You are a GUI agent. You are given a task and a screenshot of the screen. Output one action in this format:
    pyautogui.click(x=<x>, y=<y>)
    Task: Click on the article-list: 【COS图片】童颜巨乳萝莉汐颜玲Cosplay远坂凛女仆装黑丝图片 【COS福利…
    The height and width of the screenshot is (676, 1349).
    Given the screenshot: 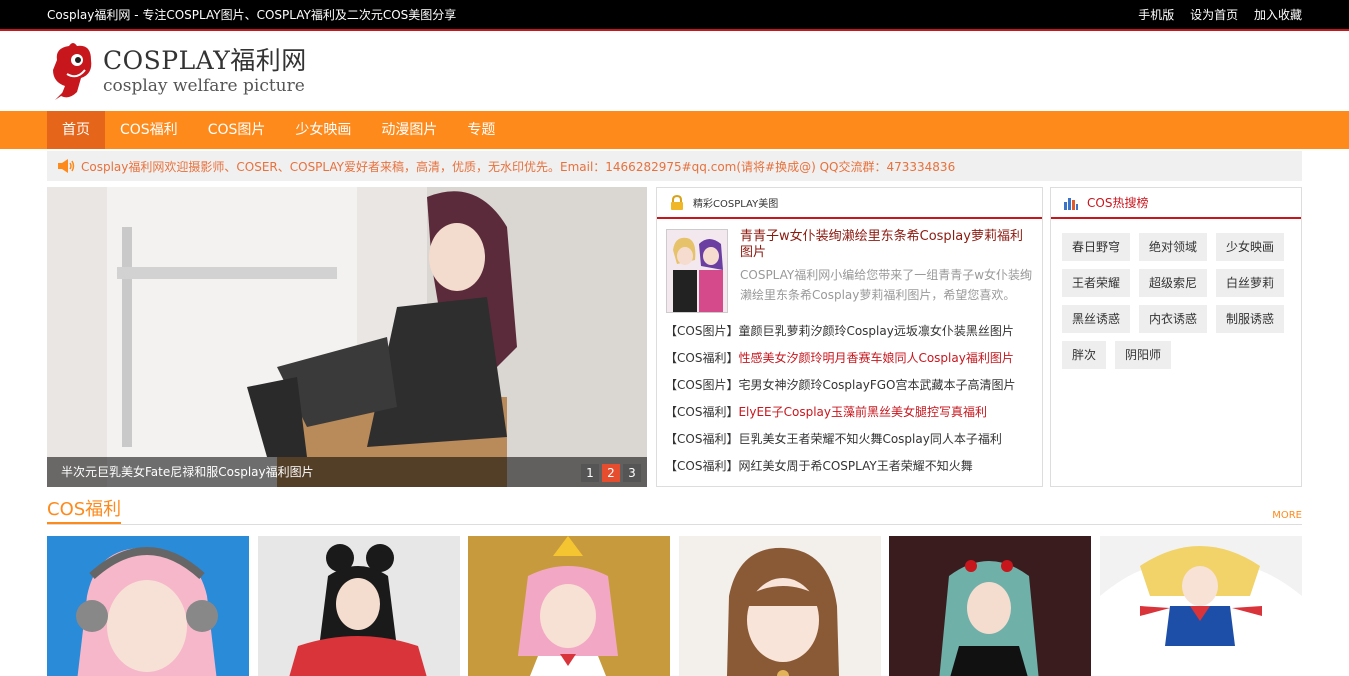 What is the action you would take?
    pyautogui.click(x=849, y=396)
    